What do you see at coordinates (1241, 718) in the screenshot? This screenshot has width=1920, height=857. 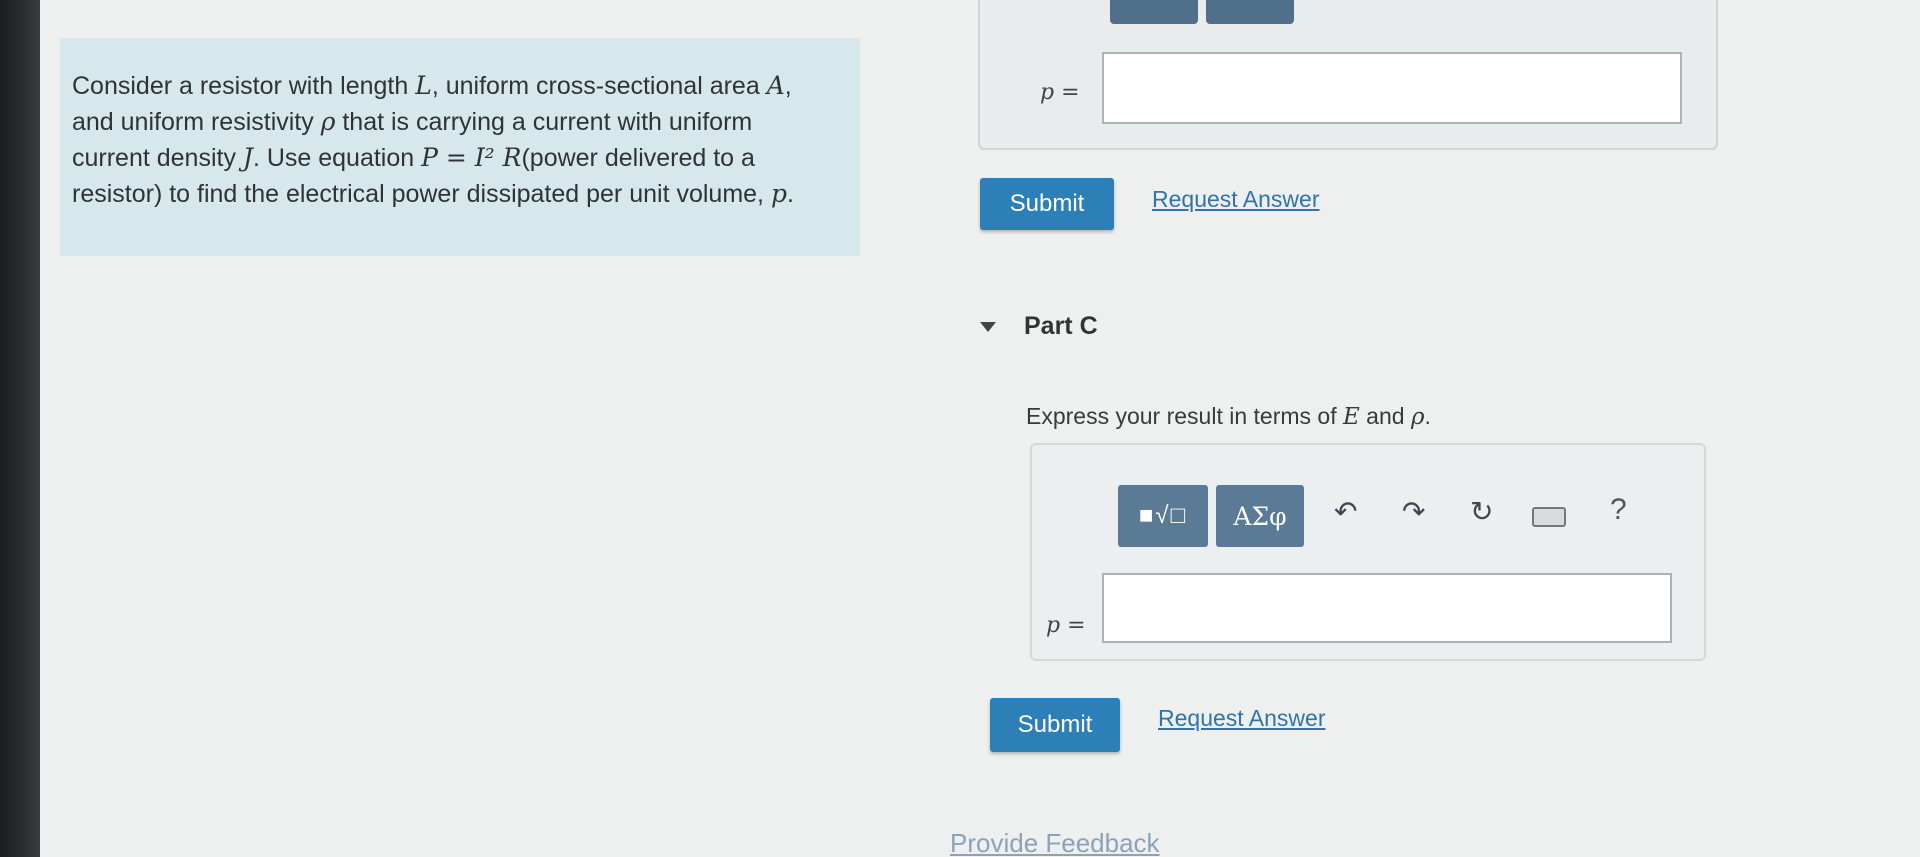 I see `part-c-request-answer-link: Request Answer` at bounding box center [1241, 718].